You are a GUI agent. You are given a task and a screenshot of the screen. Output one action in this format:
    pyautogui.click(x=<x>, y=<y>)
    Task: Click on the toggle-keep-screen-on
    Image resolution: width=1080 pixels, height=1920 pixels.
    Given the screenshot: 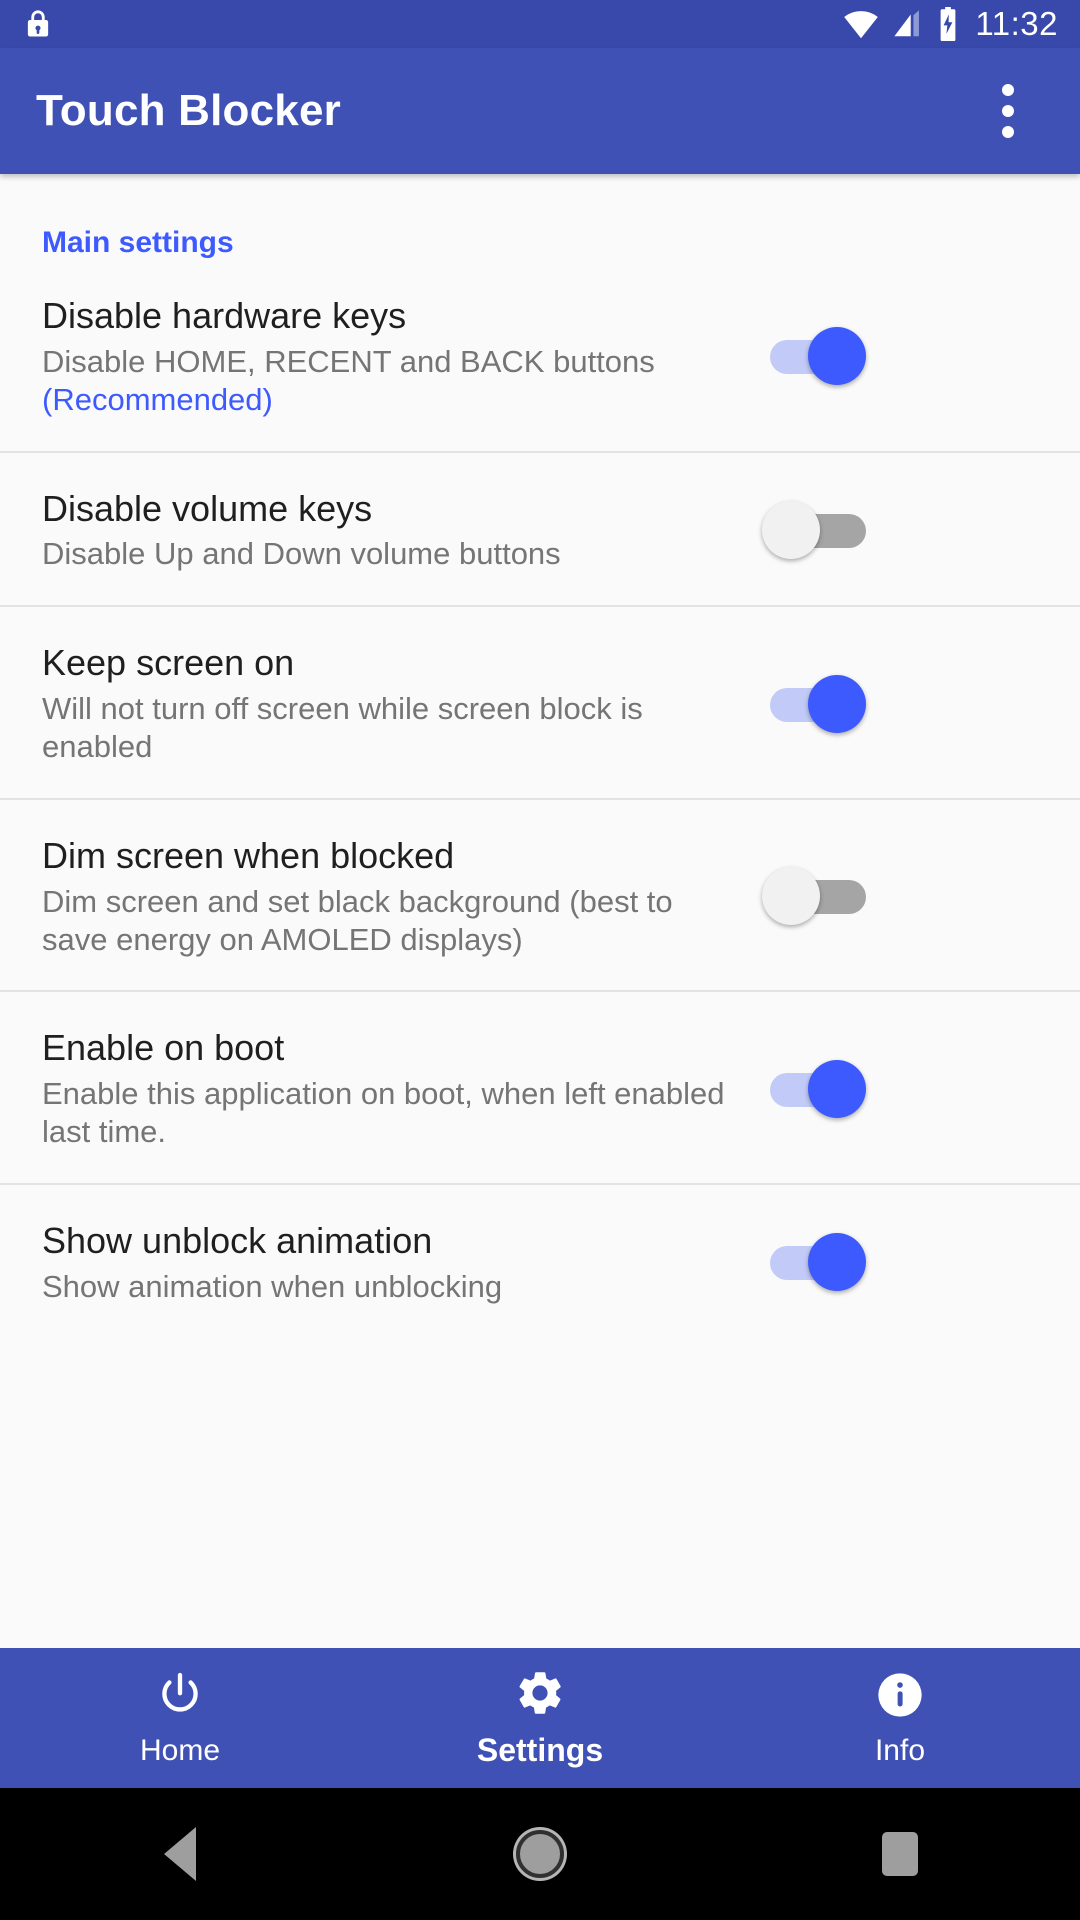 What is the action you would take?
    pyautogui.click(x=814, y=703)
    